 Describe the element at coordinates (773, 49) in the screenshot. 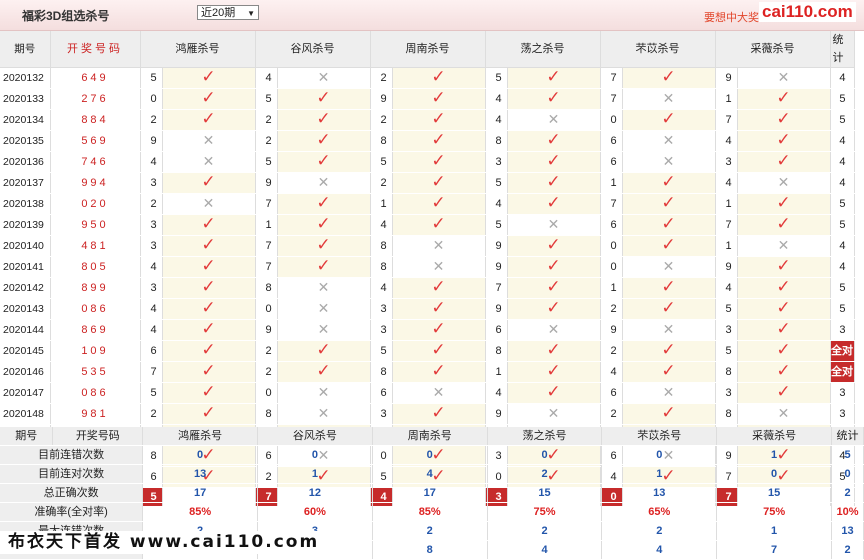

I see `column-header: 采薇杀号` at that location.